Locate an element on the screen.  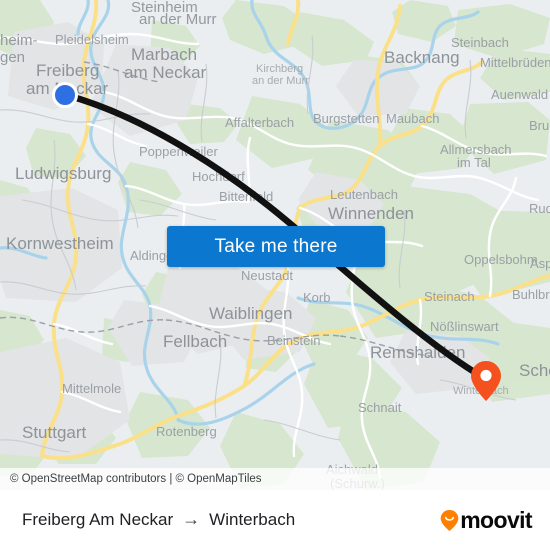
moovit-wordmark: moovit is located at coordinates (496, 519).